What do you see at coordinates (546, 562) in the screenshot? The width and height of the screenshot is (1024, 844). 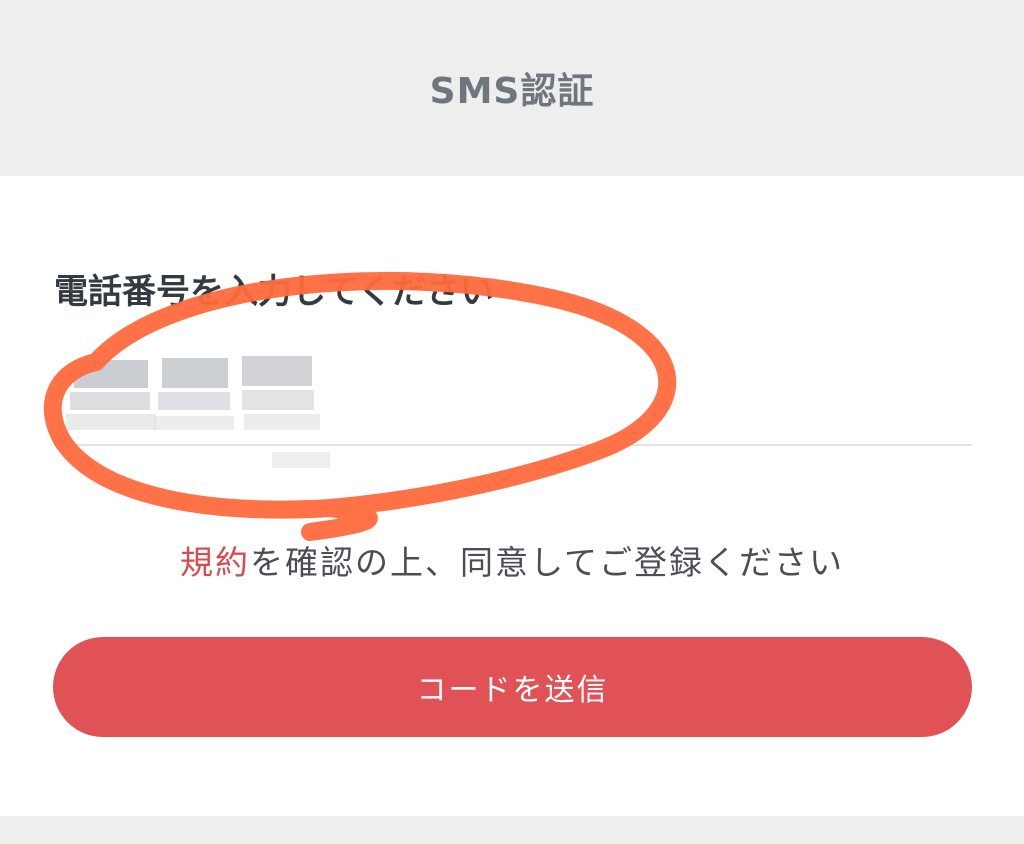 I see `terms-notice-text: を確認の上、同意してご登録ください` at bounding box center [546, 562].